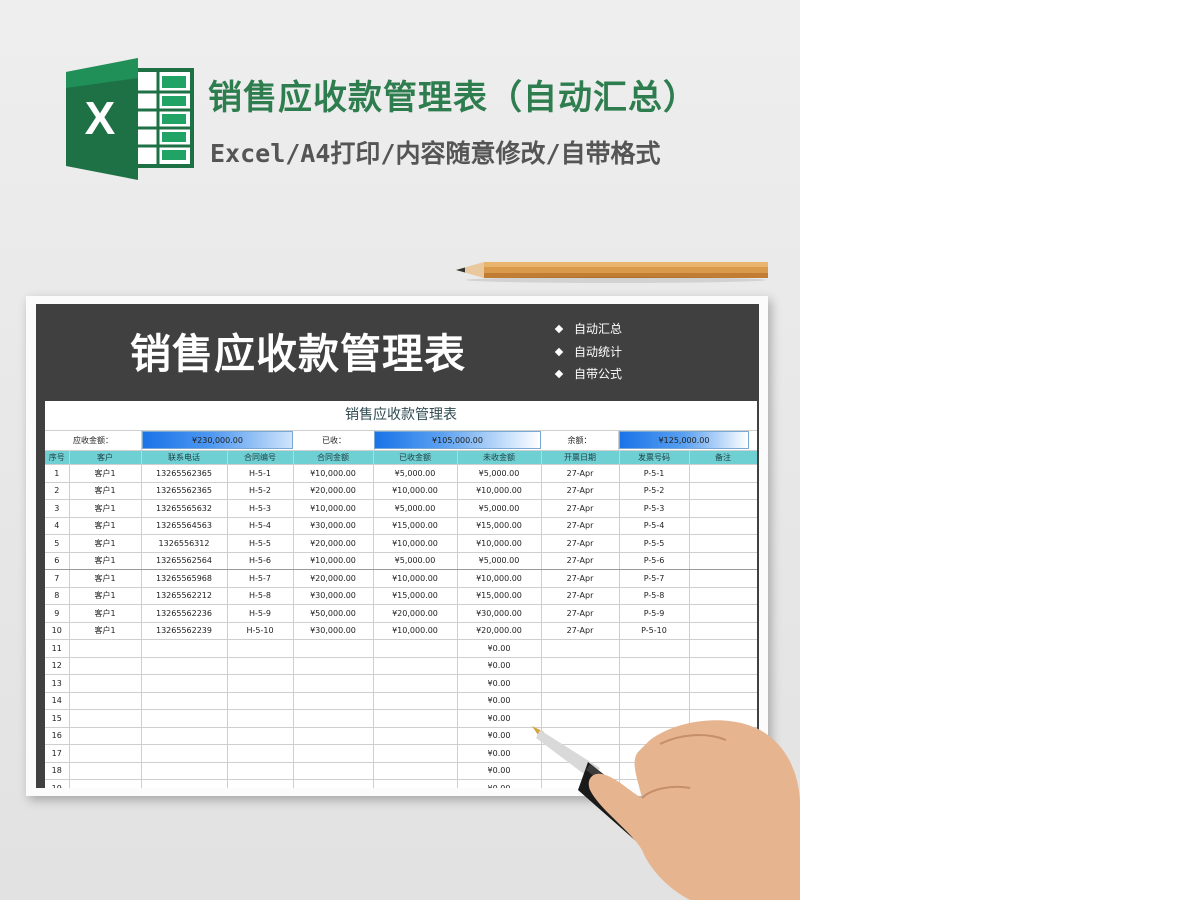 This screenshot has height=900, width=1200. What do you see at coordinates (184, 631) in the screenshot?
I see `table-cell: 13265562239` at bounding box center [184, 631].